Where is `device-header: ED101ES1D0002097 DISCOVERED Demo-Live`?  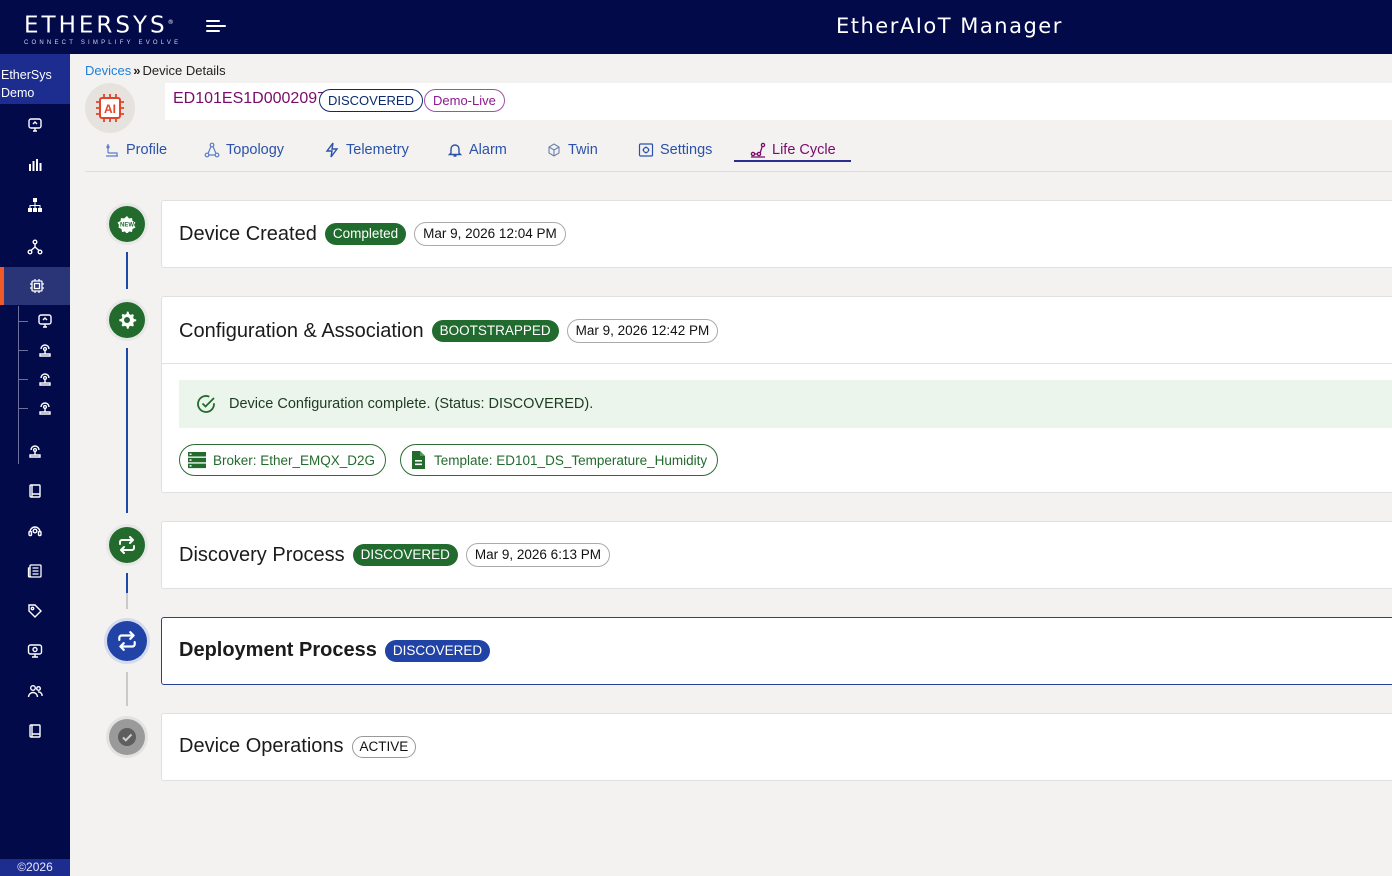 device-header: ED101ES1D0002097 DISCOVERED Demo-Live is located at coordinates (778, 101).